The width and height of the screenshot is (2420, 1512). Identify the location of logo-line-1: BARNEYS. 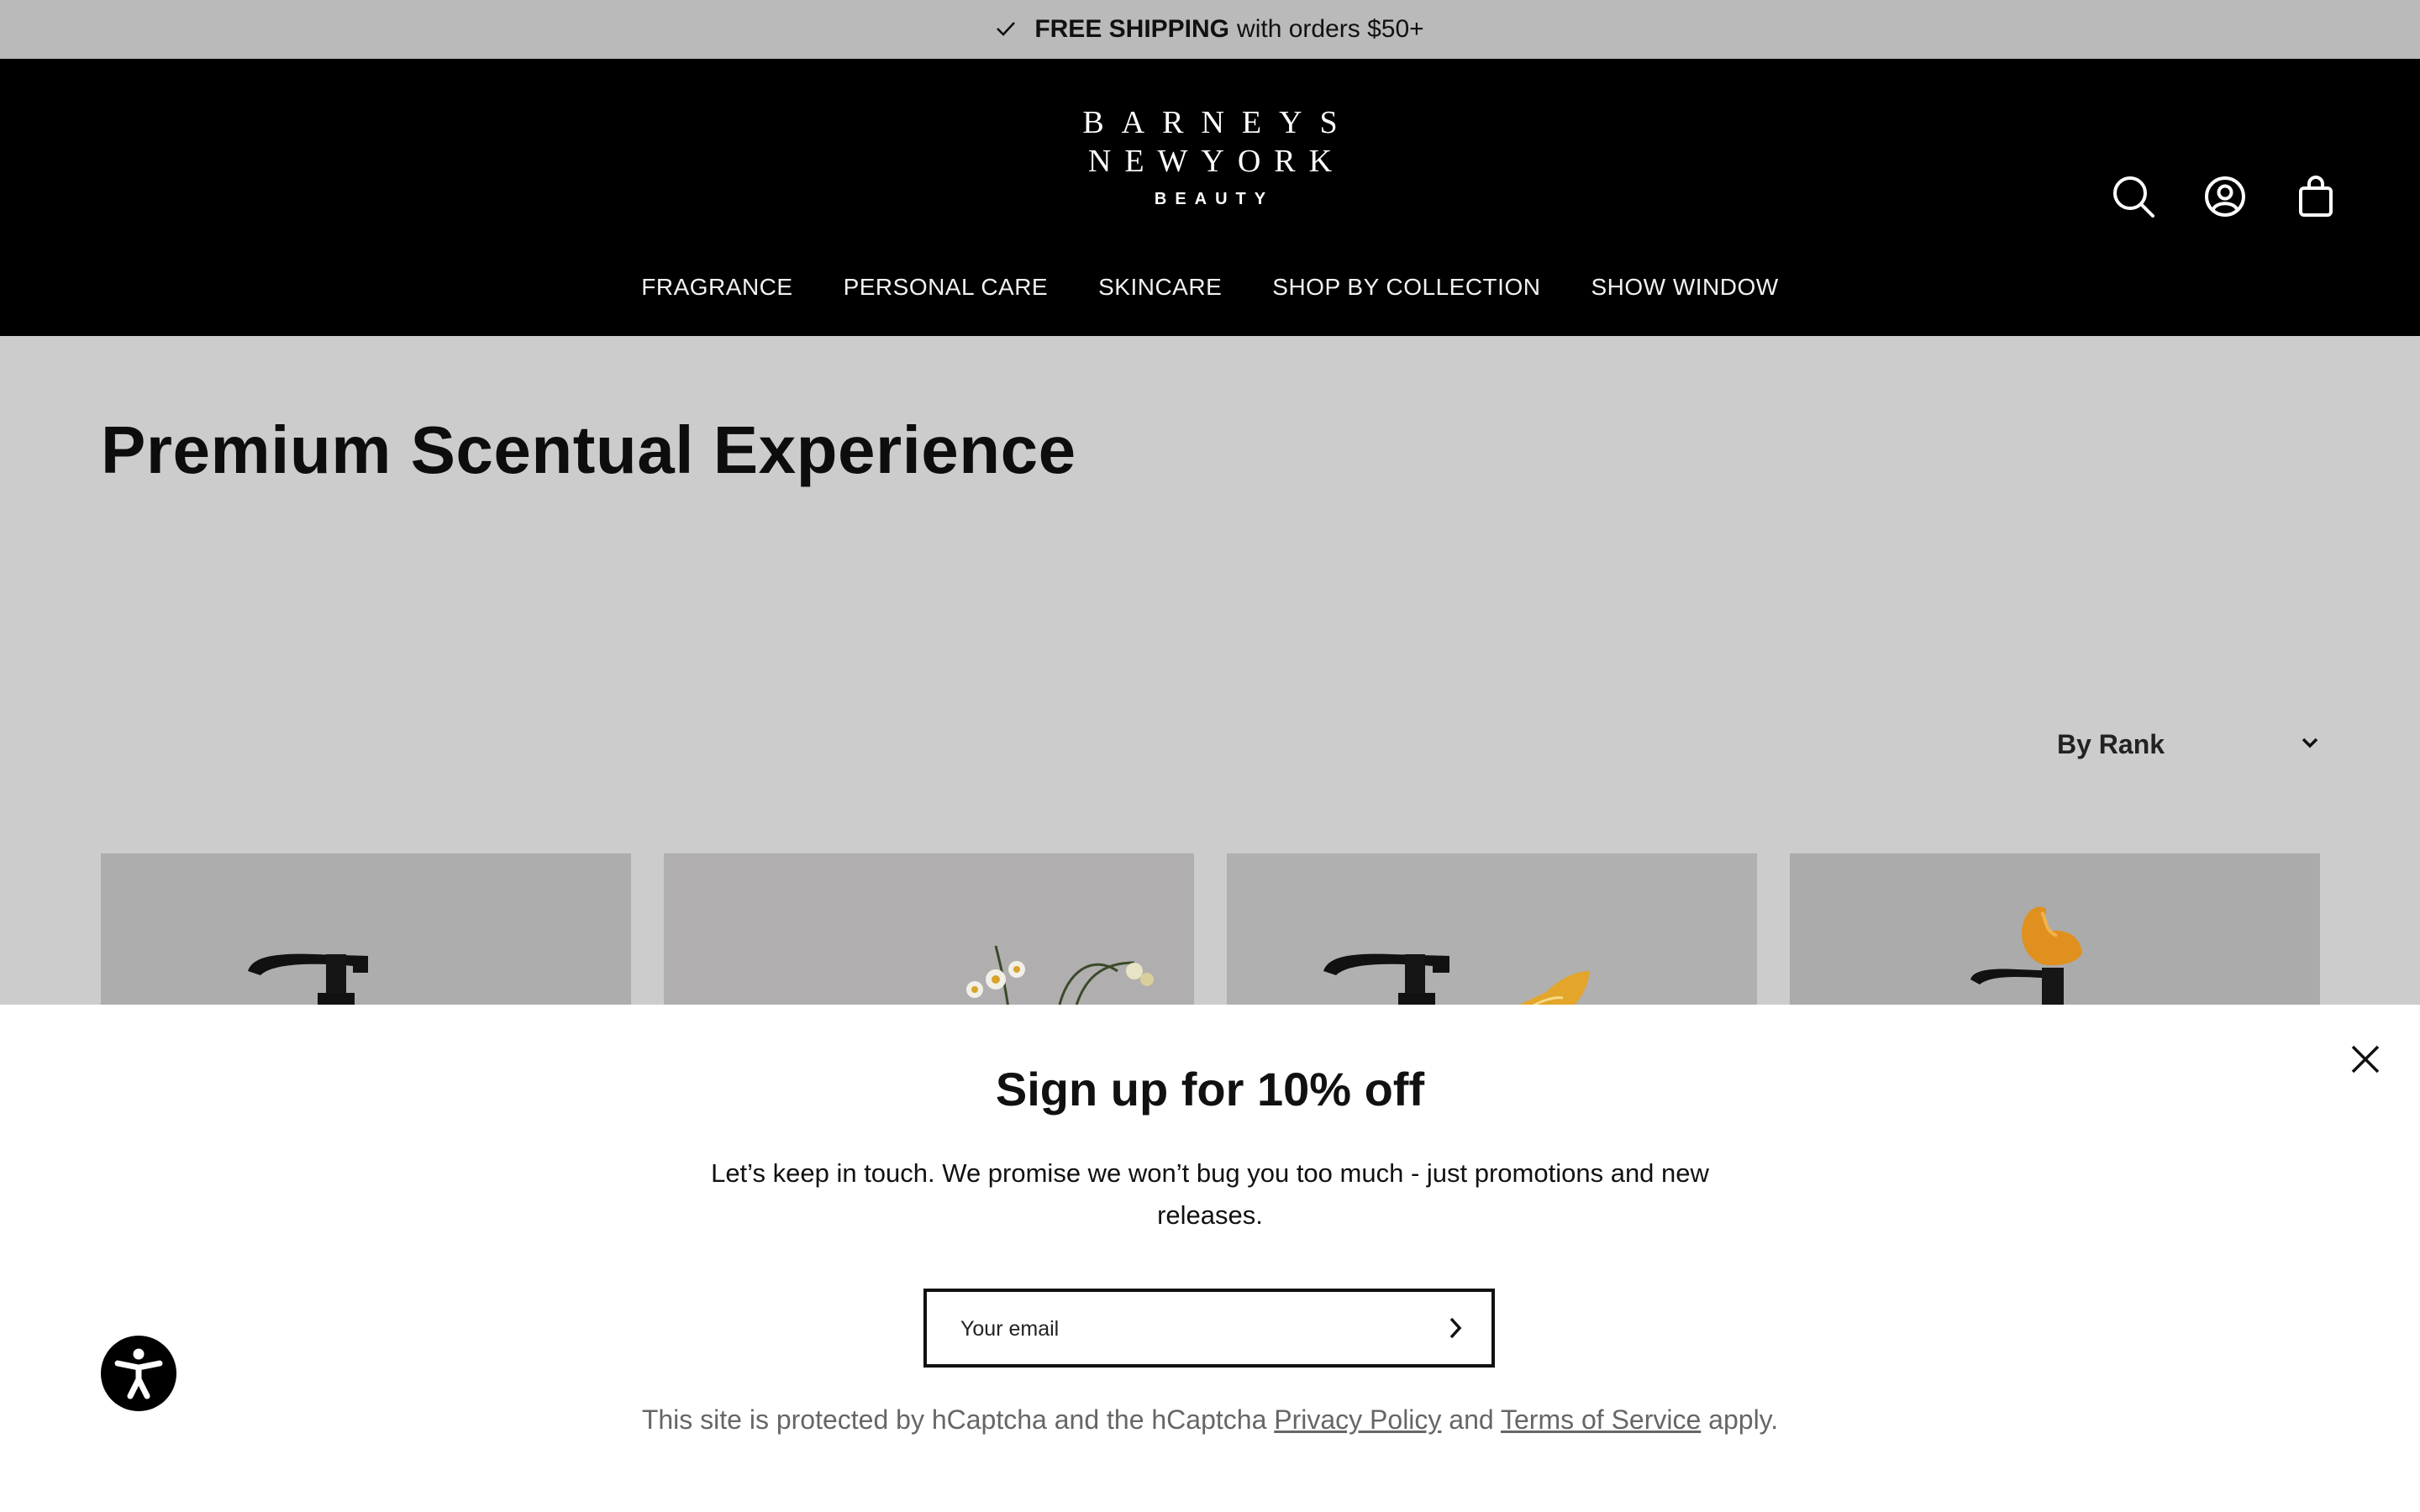
(1218, 122).